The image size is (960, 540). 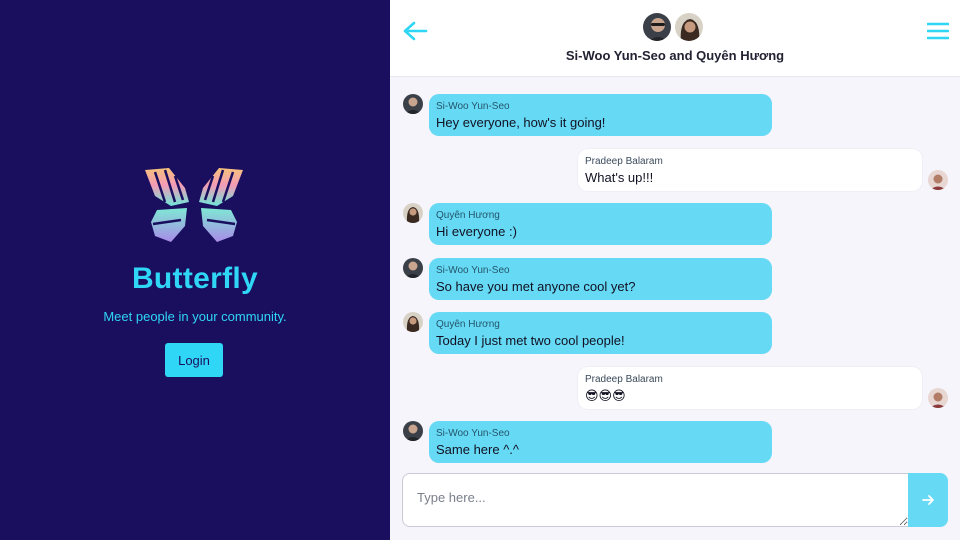 What do you see at coordinates (536, 286) in the screenshot?
I see `message-text: So have you met anyone cool yet?` at bounding box center [536, 286].